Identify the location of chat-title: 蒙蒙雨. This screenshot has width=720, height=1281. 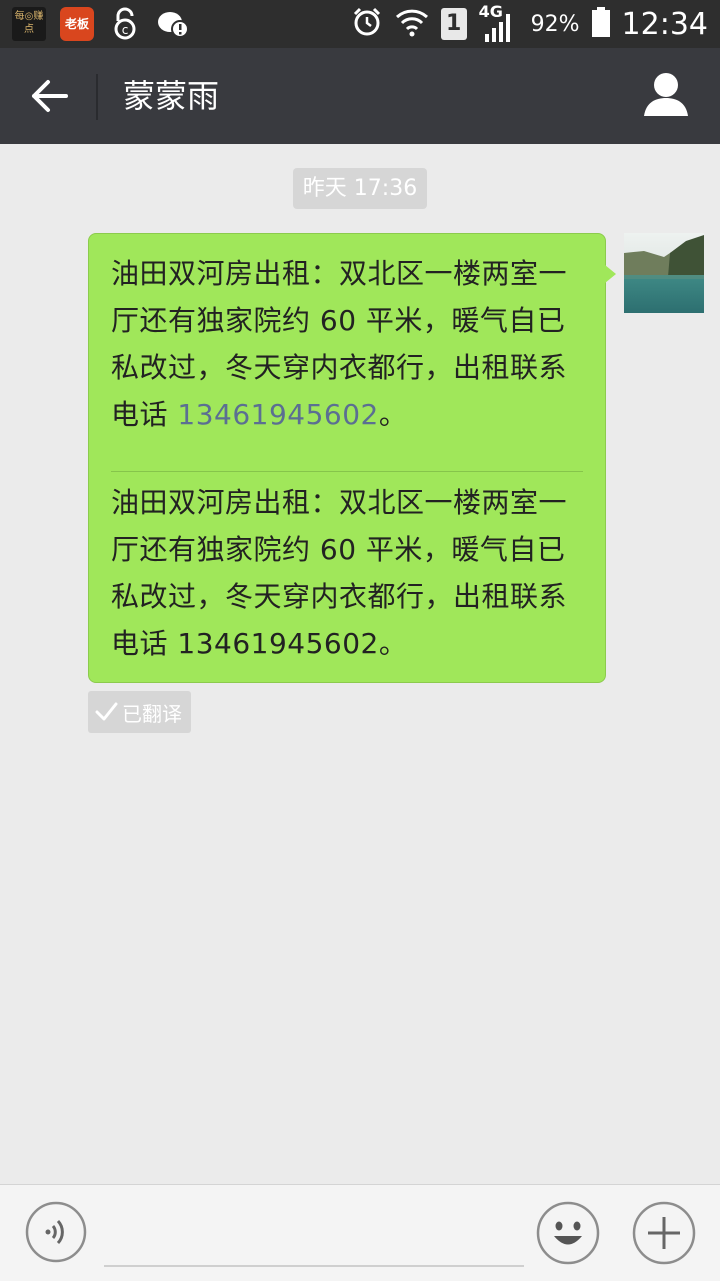
(171, 96).